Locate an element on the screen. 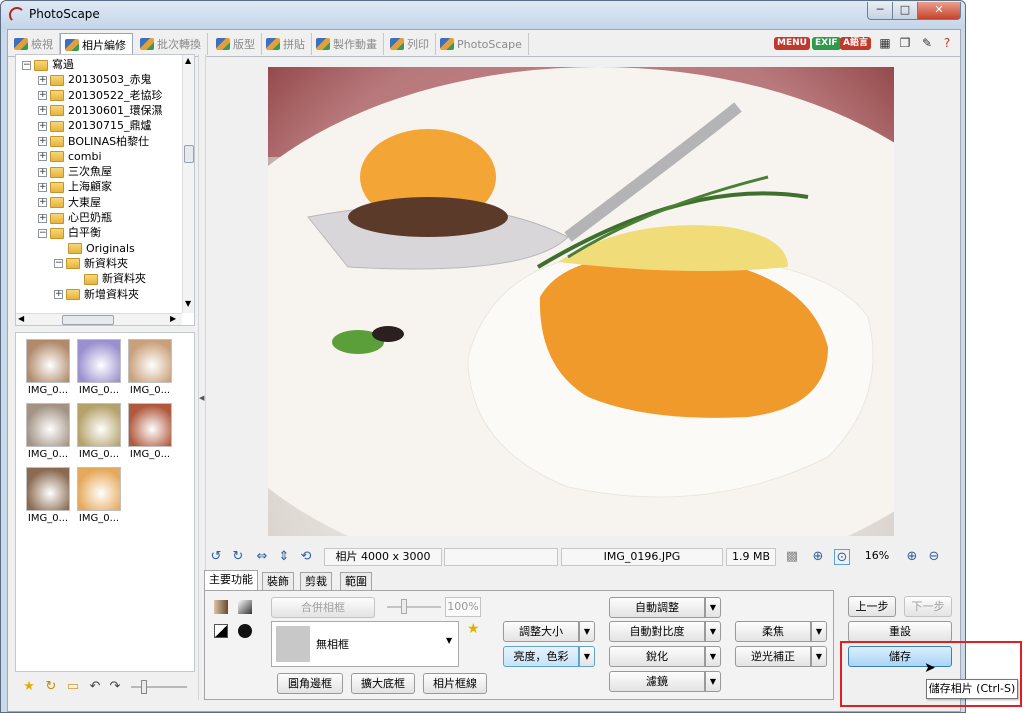 The width and height of the screenshot is (1023, 713). filter-dropdown-icon: ▼ is located at coordinates (713, 681).